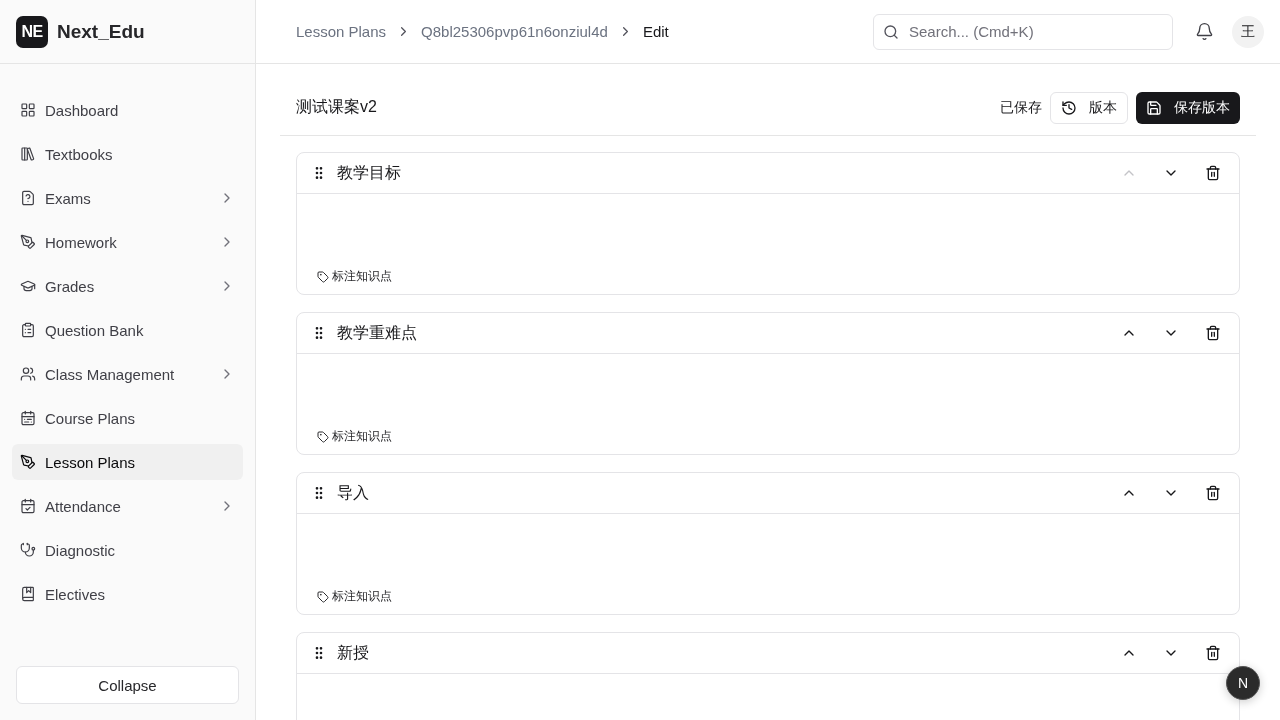 The image size is (1280, 720). What do you see at coordinates (1248, 31) in the screenshot?
I see `avatar: 王` at bounding box center [1248, 31].